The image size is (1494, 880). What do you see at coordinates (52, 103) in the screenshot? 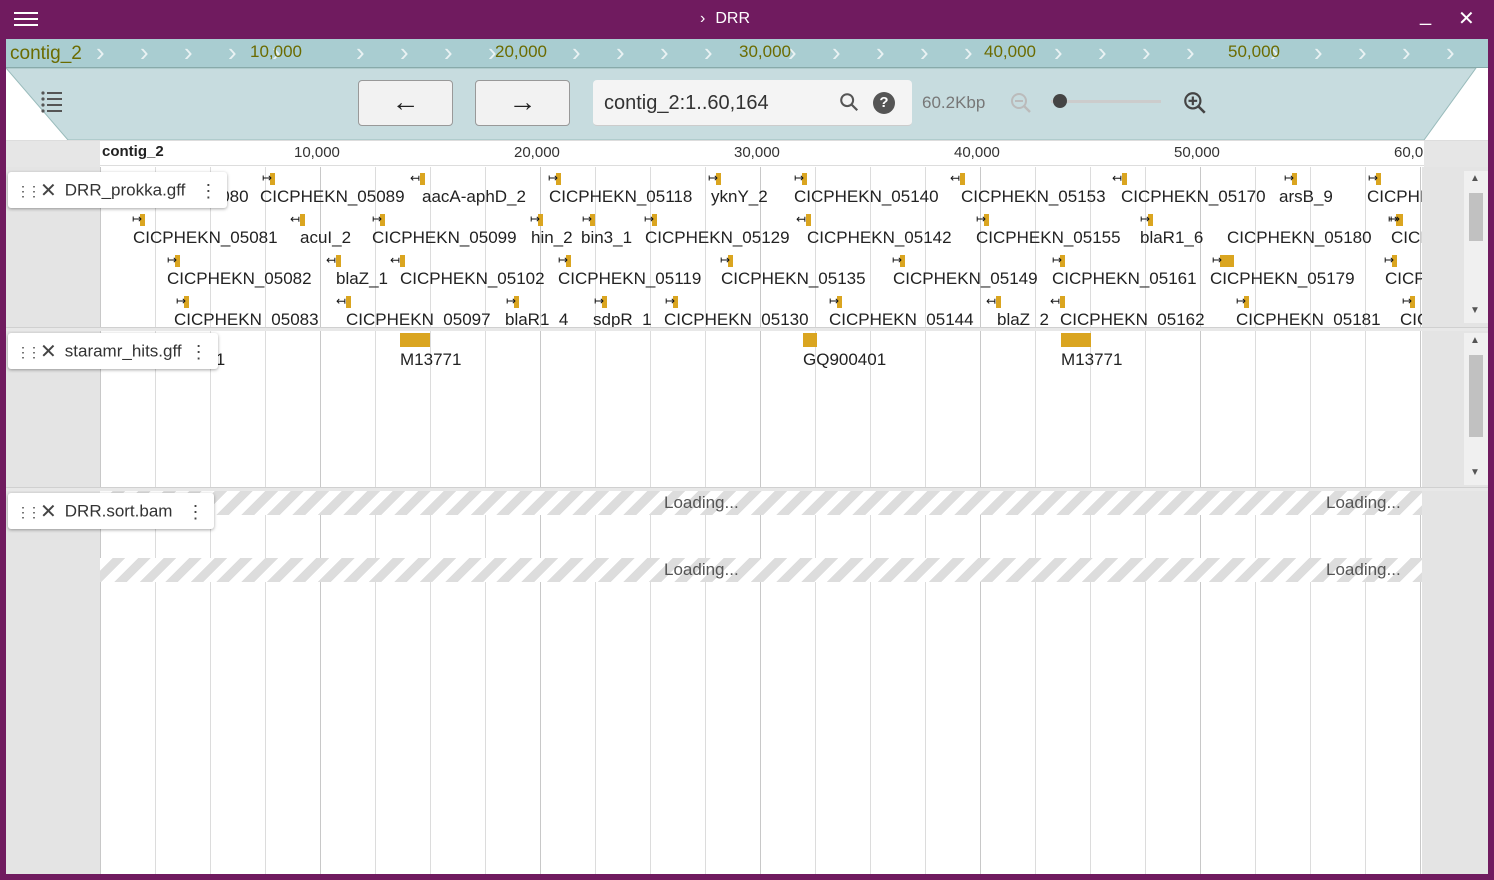
I see `track-selector-icon` at bounding box center [52, 103].